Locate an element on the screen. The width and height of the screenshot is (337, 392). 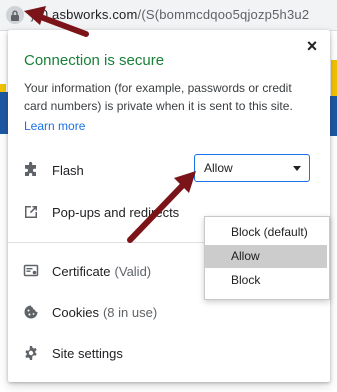
lock-icon is located at coordinates (15, 15).